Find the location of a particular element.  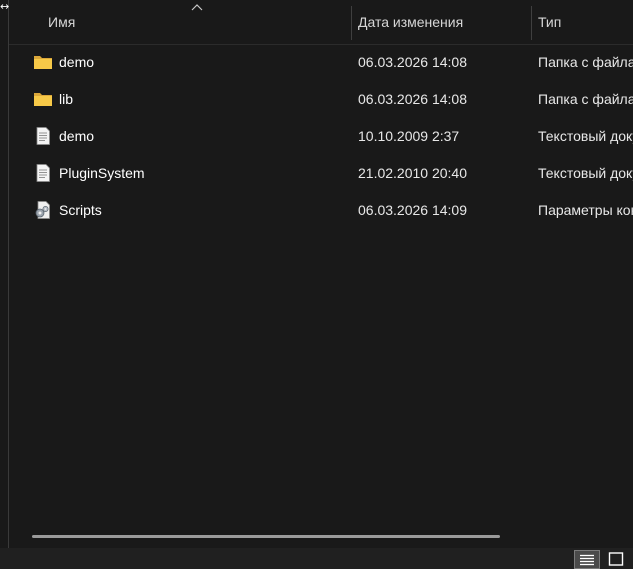

details-view-button is located at coordinates (587, 559).